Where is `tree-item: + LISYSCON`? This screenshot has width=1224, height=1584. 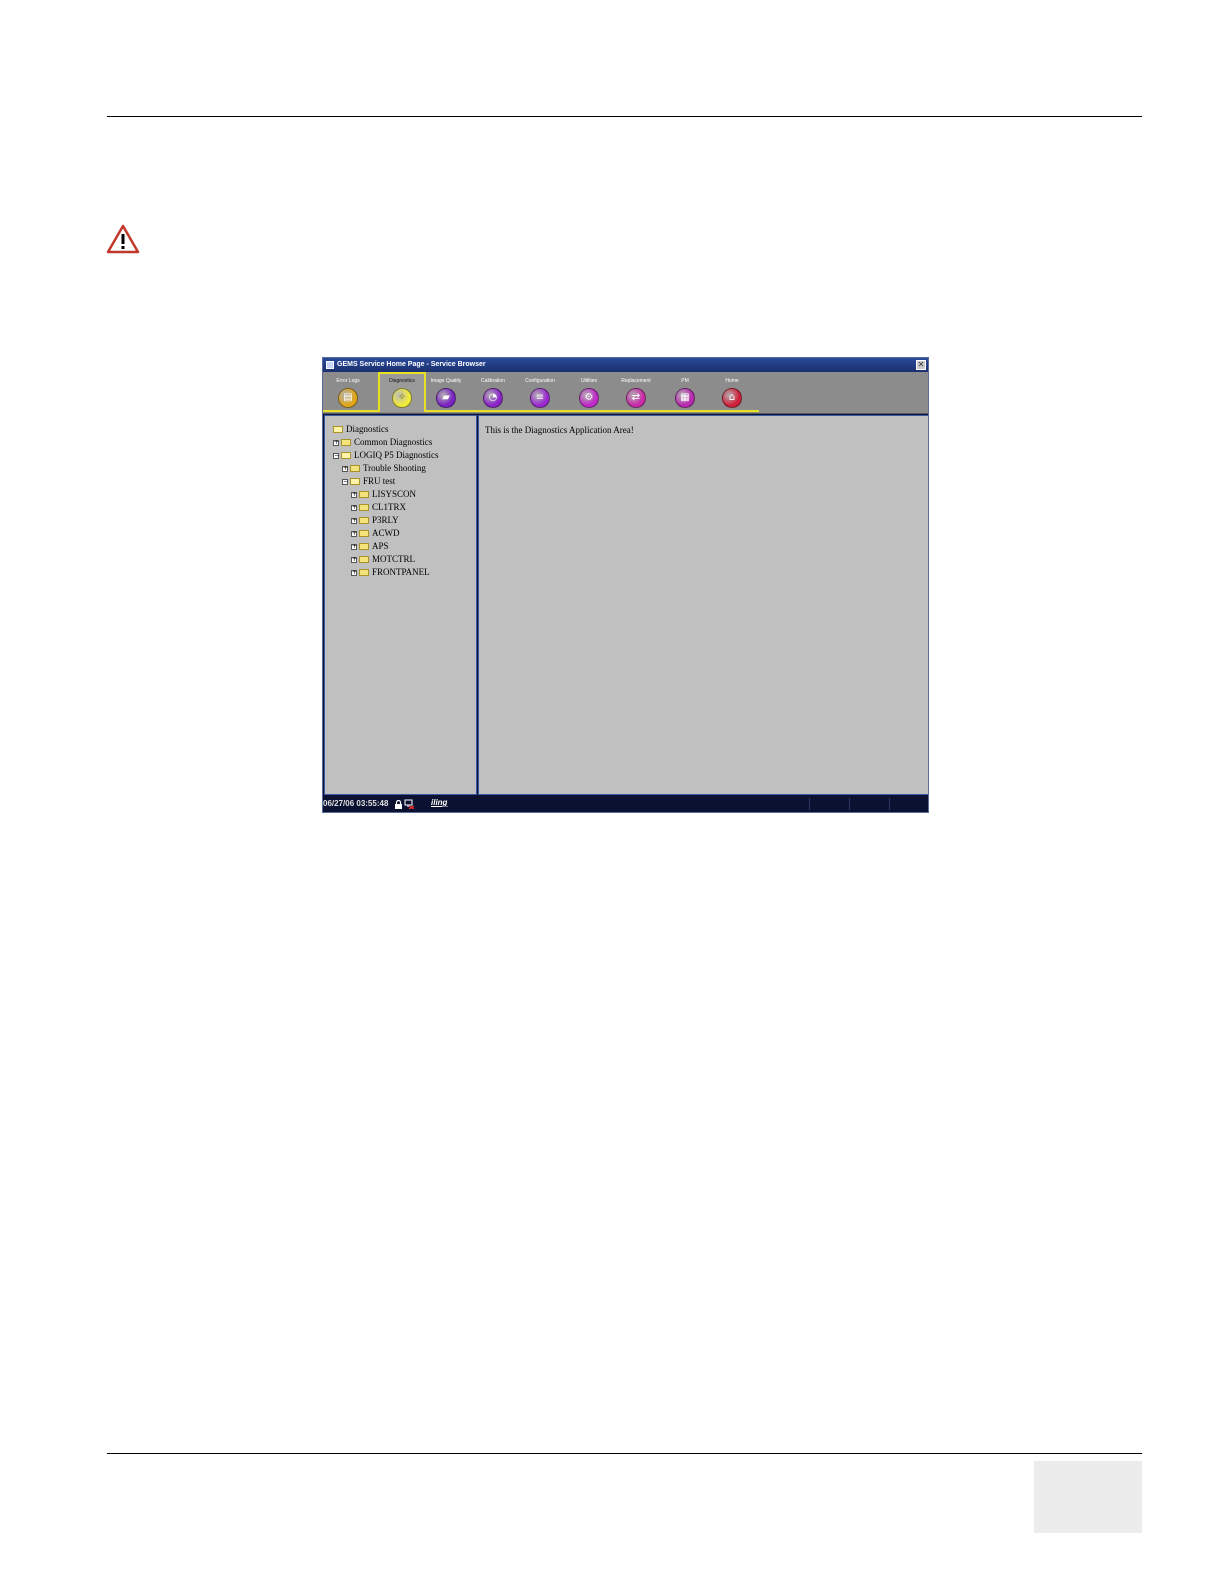
tree-item: + LISYSCON is located at coordinates (383, 494).